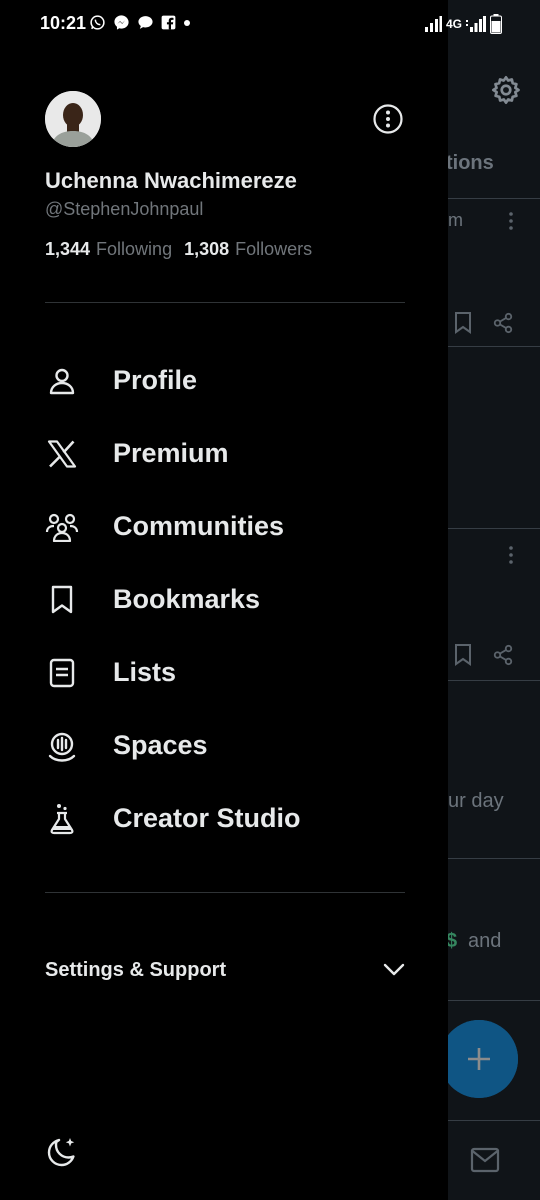 Image resolution: width=540 pixels, height=1200 pixels. Describe the element at coordinates (224, 745) in the screenshot. I see `nav-item-spaces: Spaces` at that location.